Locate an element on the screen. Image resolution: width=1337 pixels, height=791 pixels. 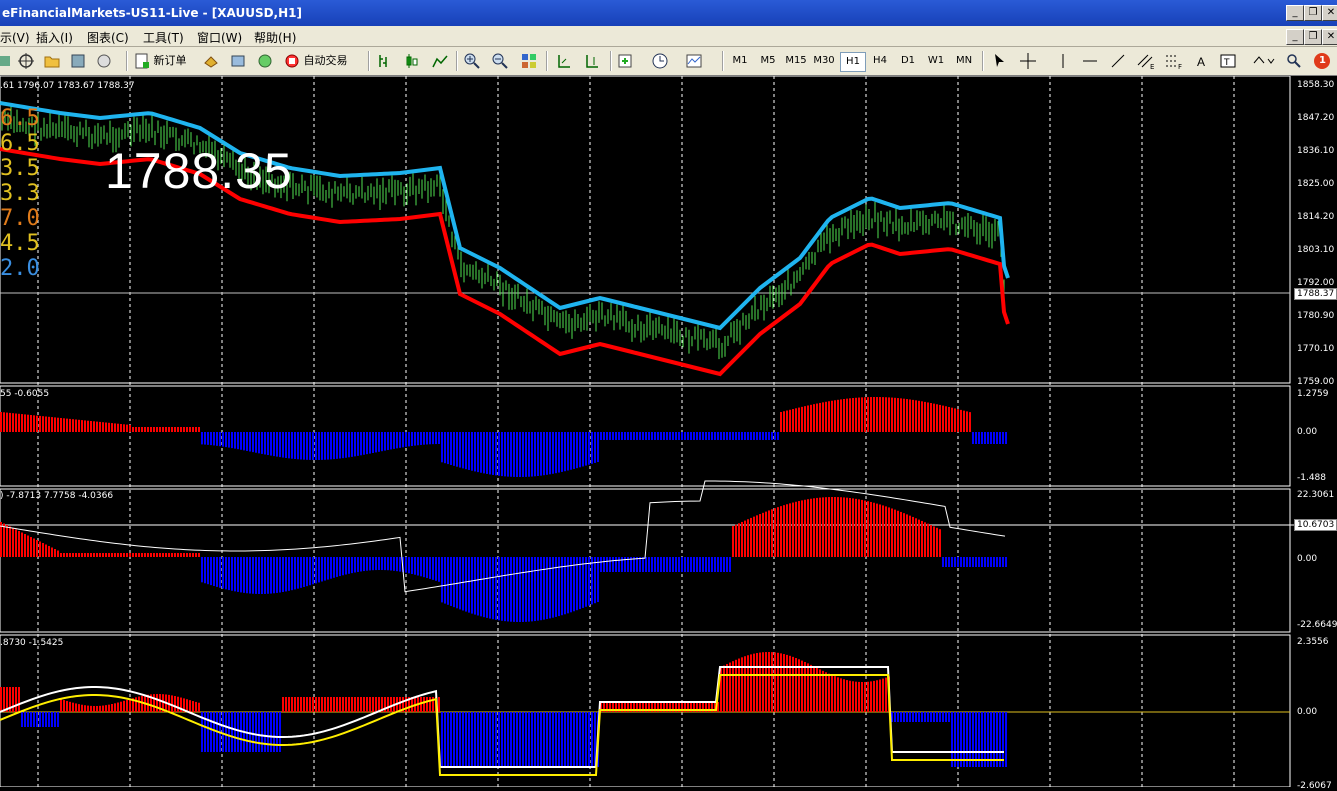
svg-text: E is located at coordinates (1152, 67).